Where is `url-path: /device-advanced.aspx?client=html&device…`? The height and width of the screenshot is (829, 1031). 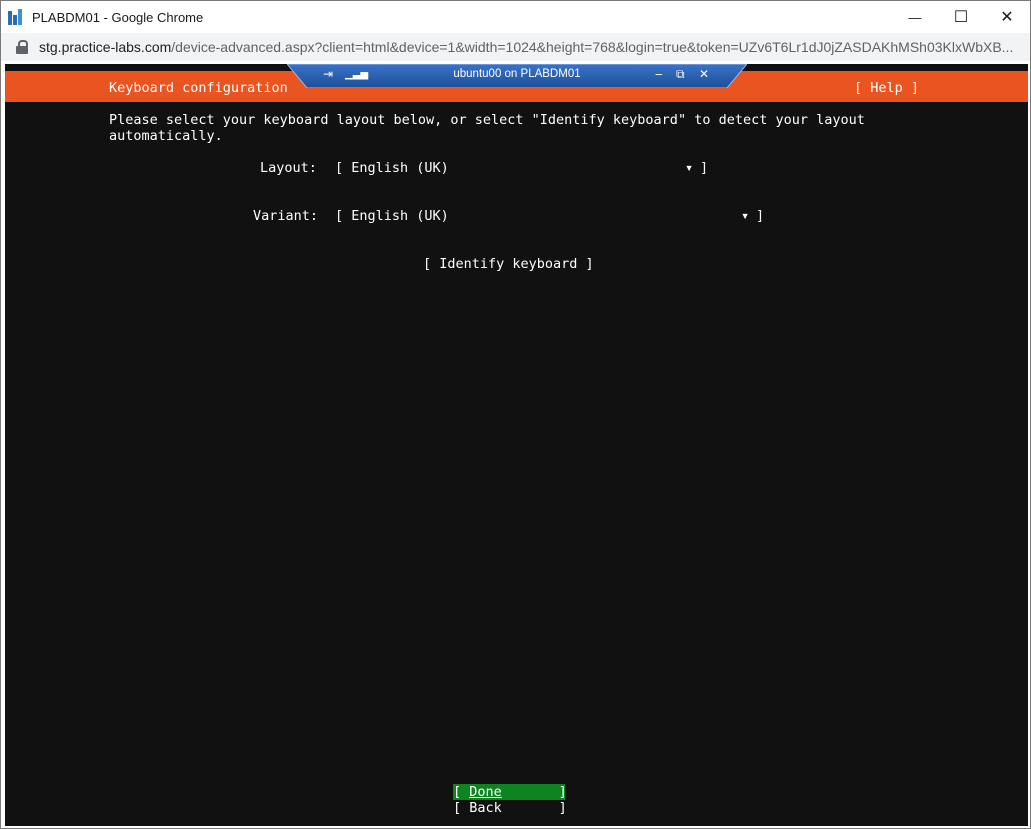 url-path: /device-advanced.aspx?client=html&device… is located at coordinates (592, 47).